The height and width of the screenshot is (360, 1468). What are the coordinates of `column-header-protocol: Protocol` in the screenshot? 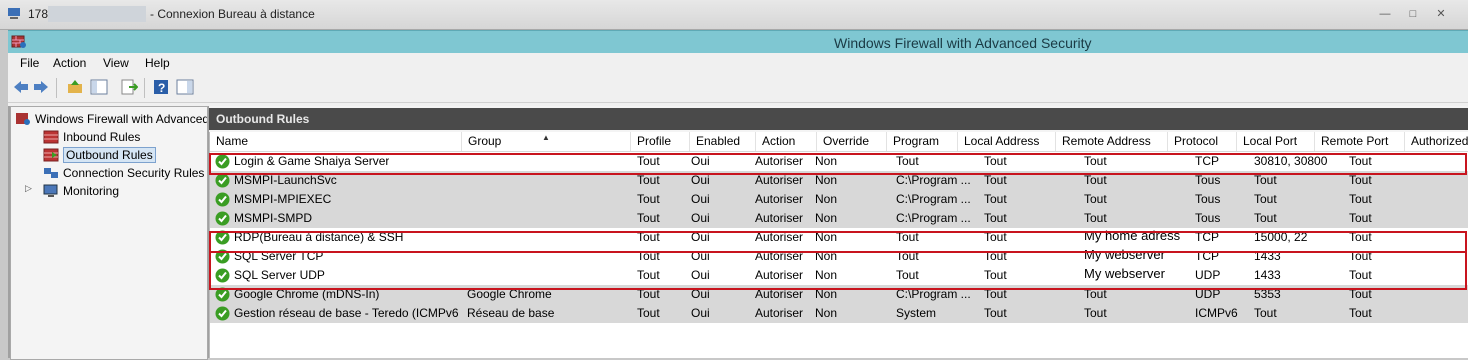 It's located at (1202, 141).